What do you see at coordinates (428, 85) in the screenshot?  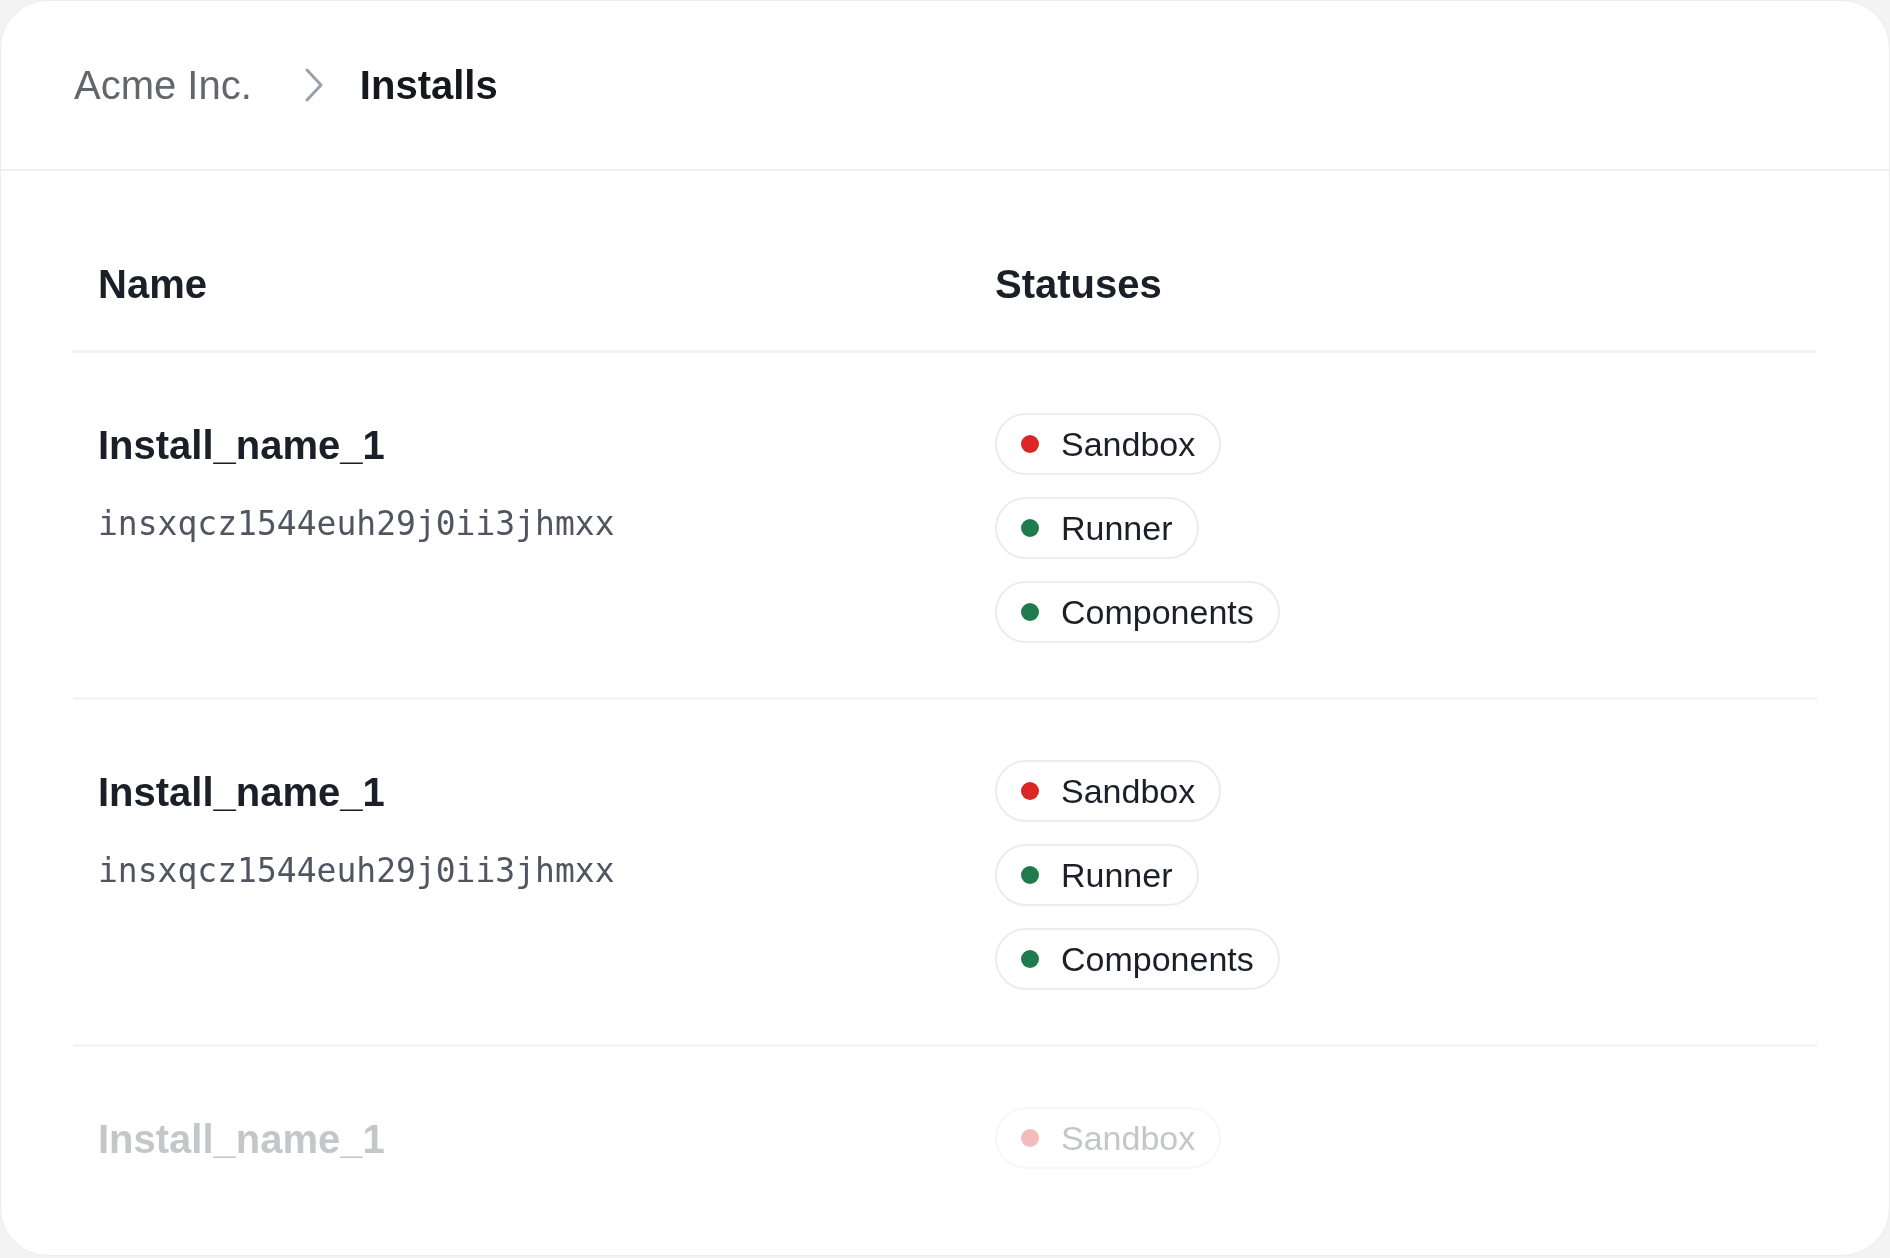 I see `breadcrumb-current: Installs` at bounding box center [428, 85].